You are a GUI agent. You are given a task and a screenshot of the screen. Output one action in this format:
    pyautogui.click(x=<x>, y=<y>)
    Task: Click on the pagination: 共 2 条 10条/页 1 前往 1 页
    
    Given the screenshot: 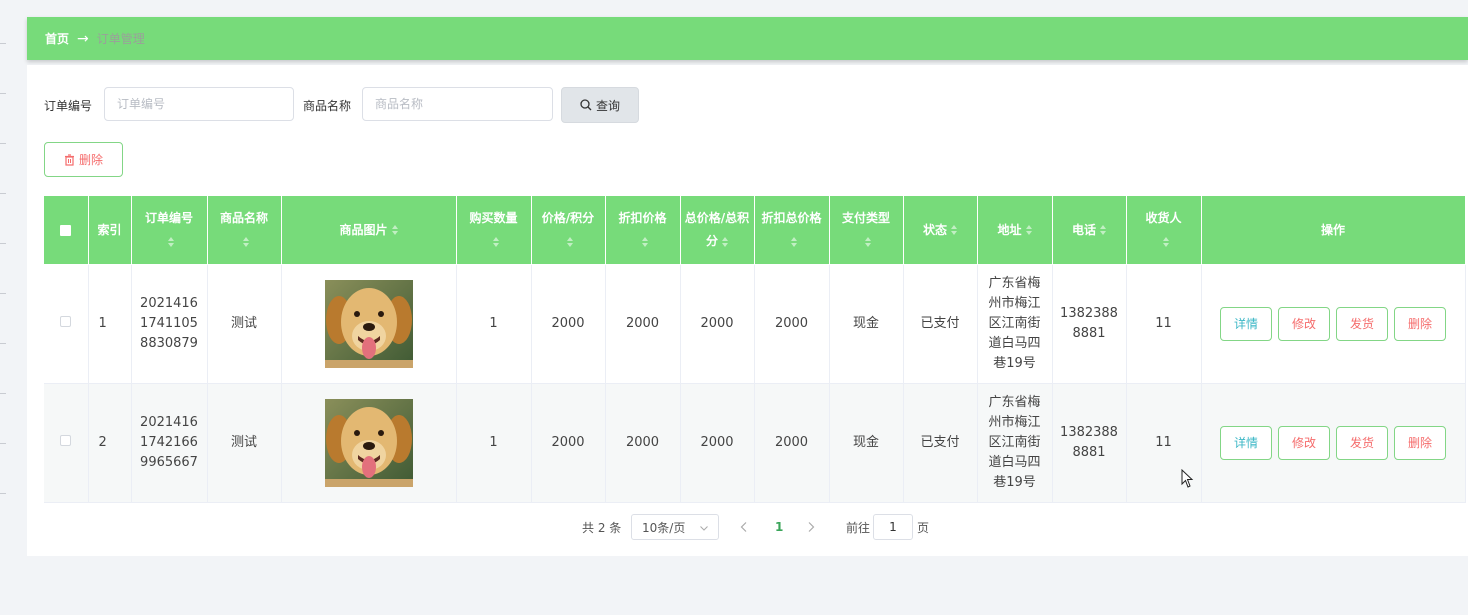 What is the action you would take?
    pyautogui.click(x=747, y=527)
    